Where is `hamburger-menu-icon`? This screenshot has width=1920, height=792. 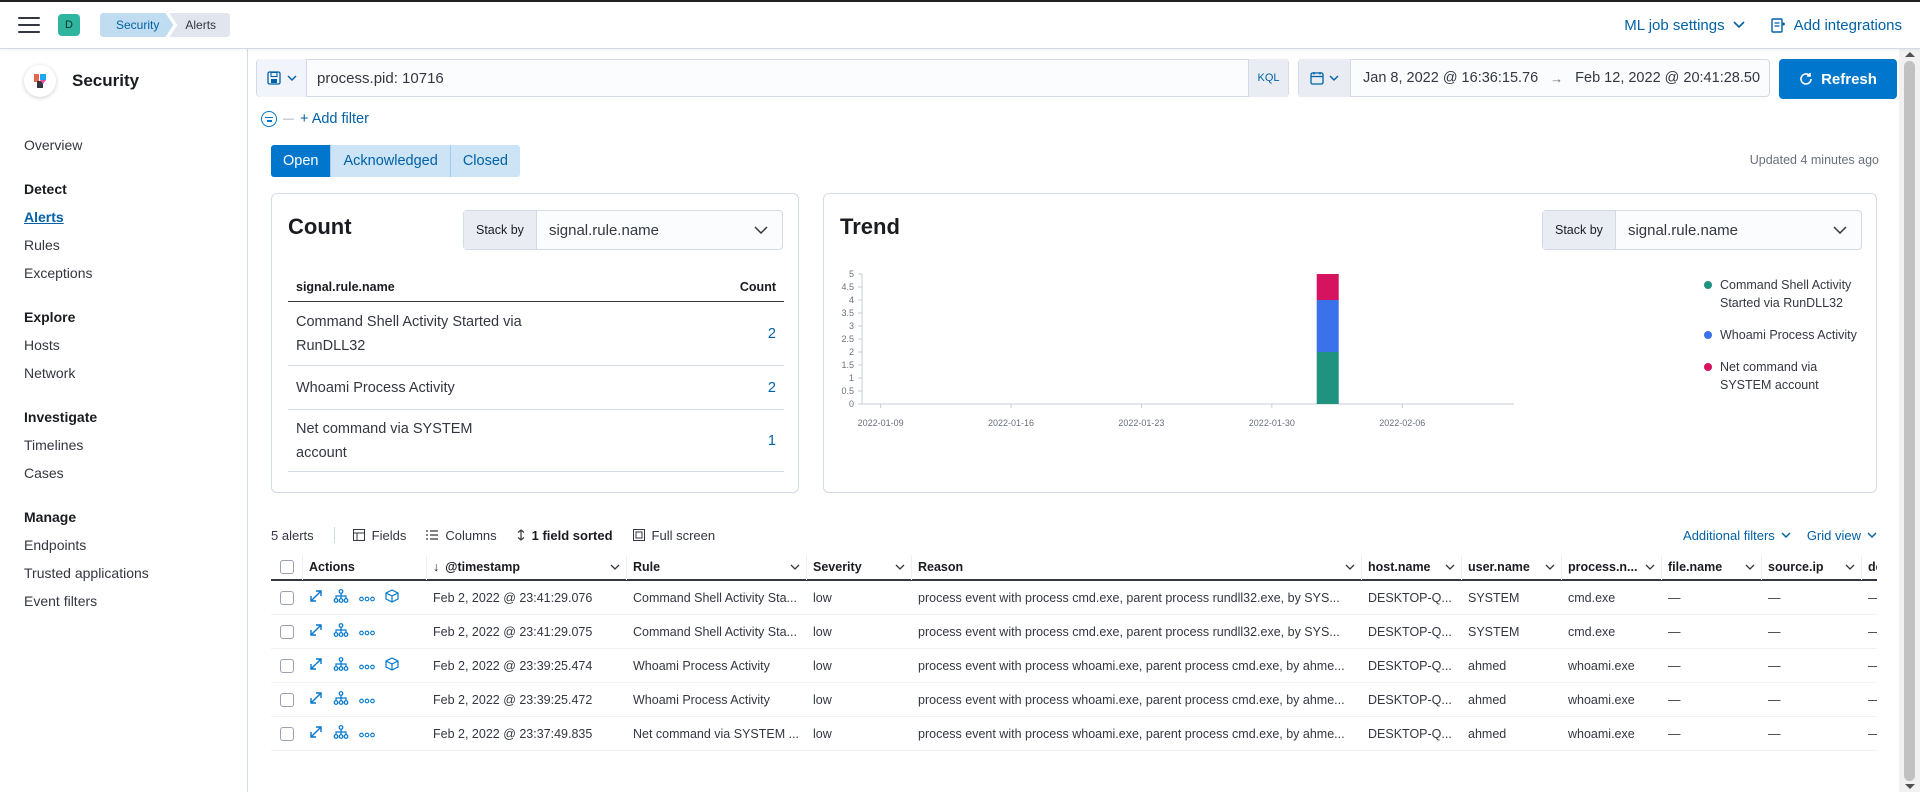 hamburger-menu-icon is located at coordinates (29, 25).